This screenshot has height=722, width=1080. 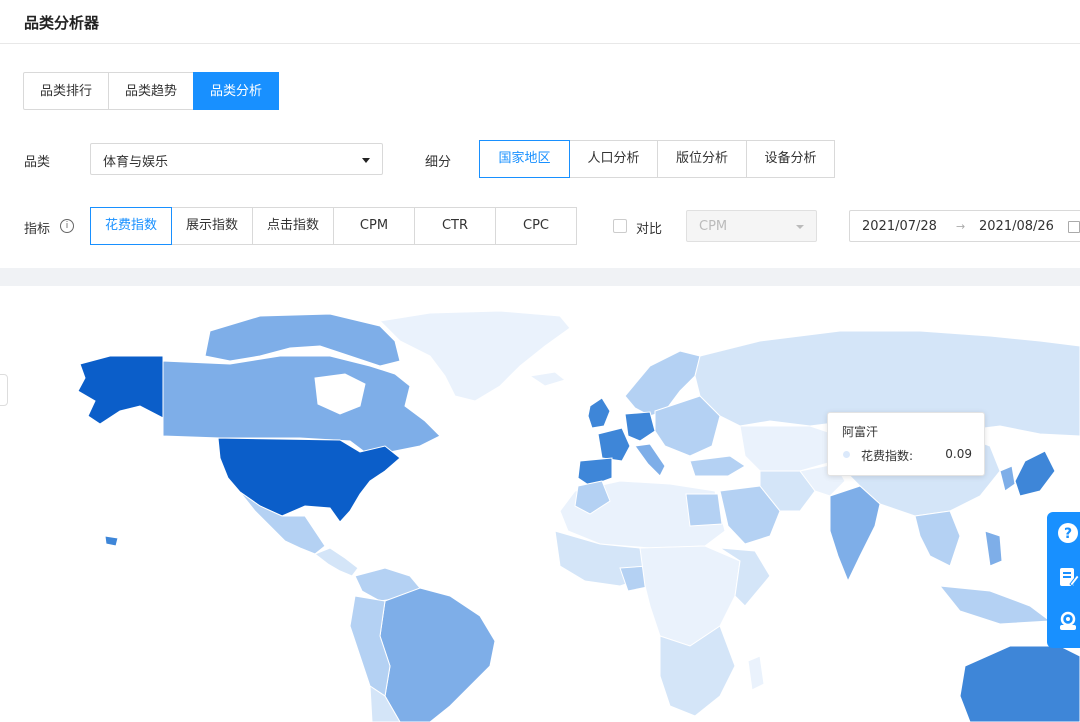 What do you see at coordinates (212, 226) in the screenshot?
I see `metric-impression-index: 展示指数` at bounding box center [212, 226].